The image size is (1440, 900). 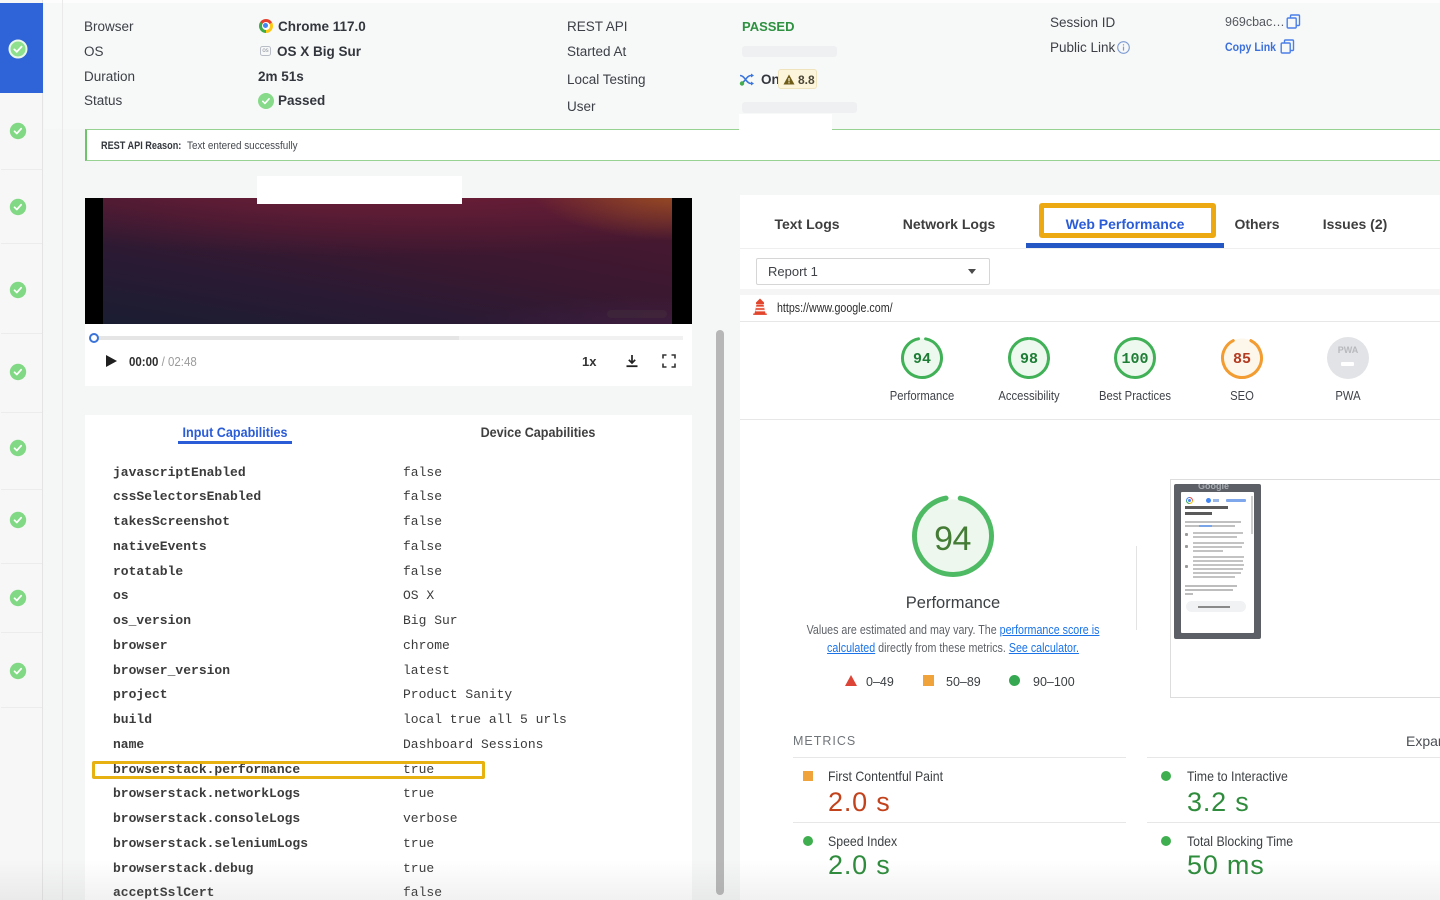 I want to click on svg-text: PWA, so click(x=1348, y=350).